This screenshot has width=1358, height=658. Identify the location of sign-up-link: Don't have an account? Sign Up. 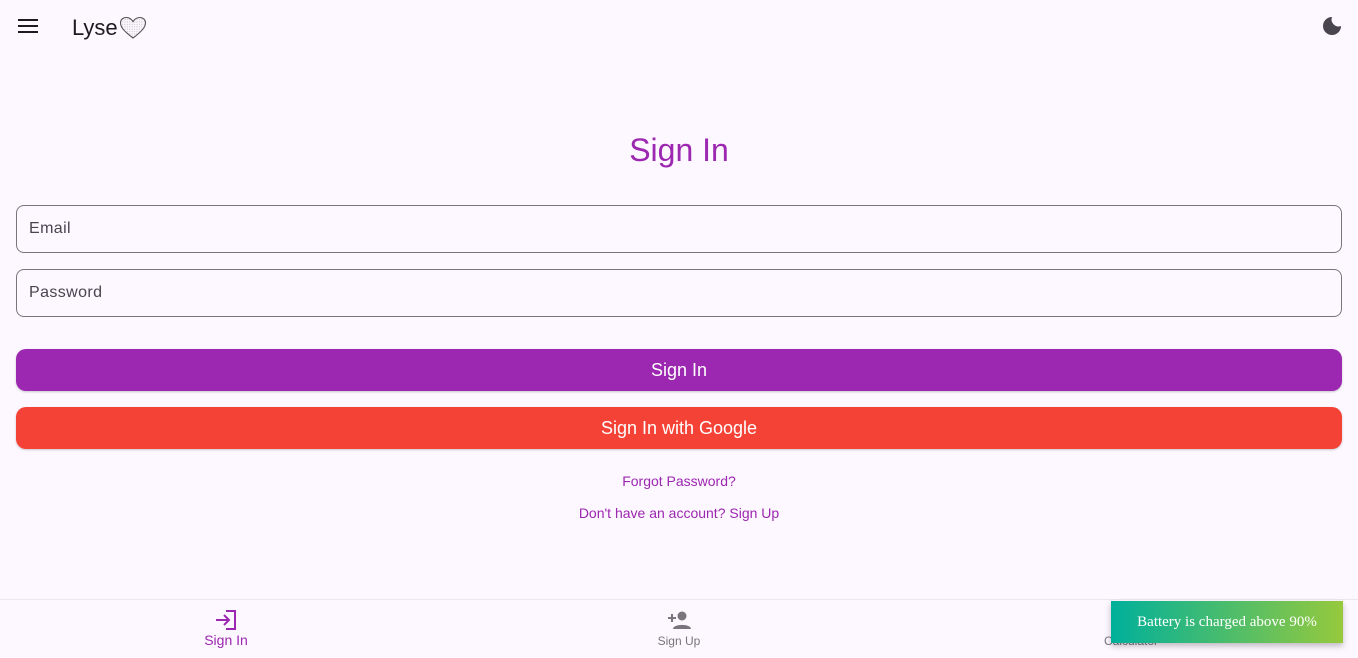
(679, 513).